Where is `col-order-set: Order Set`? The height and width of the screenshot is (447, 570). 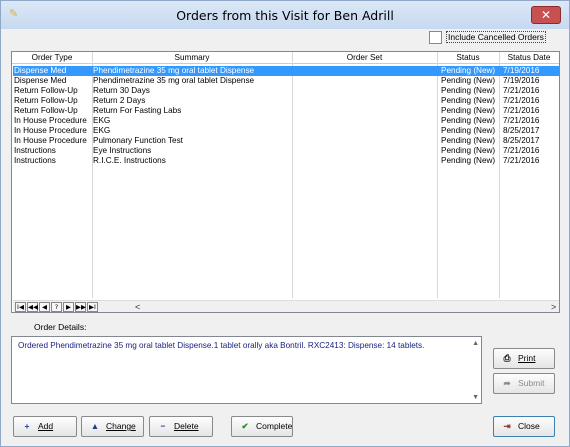
col-order-set: Order Set is located at coordinates (364, 57).